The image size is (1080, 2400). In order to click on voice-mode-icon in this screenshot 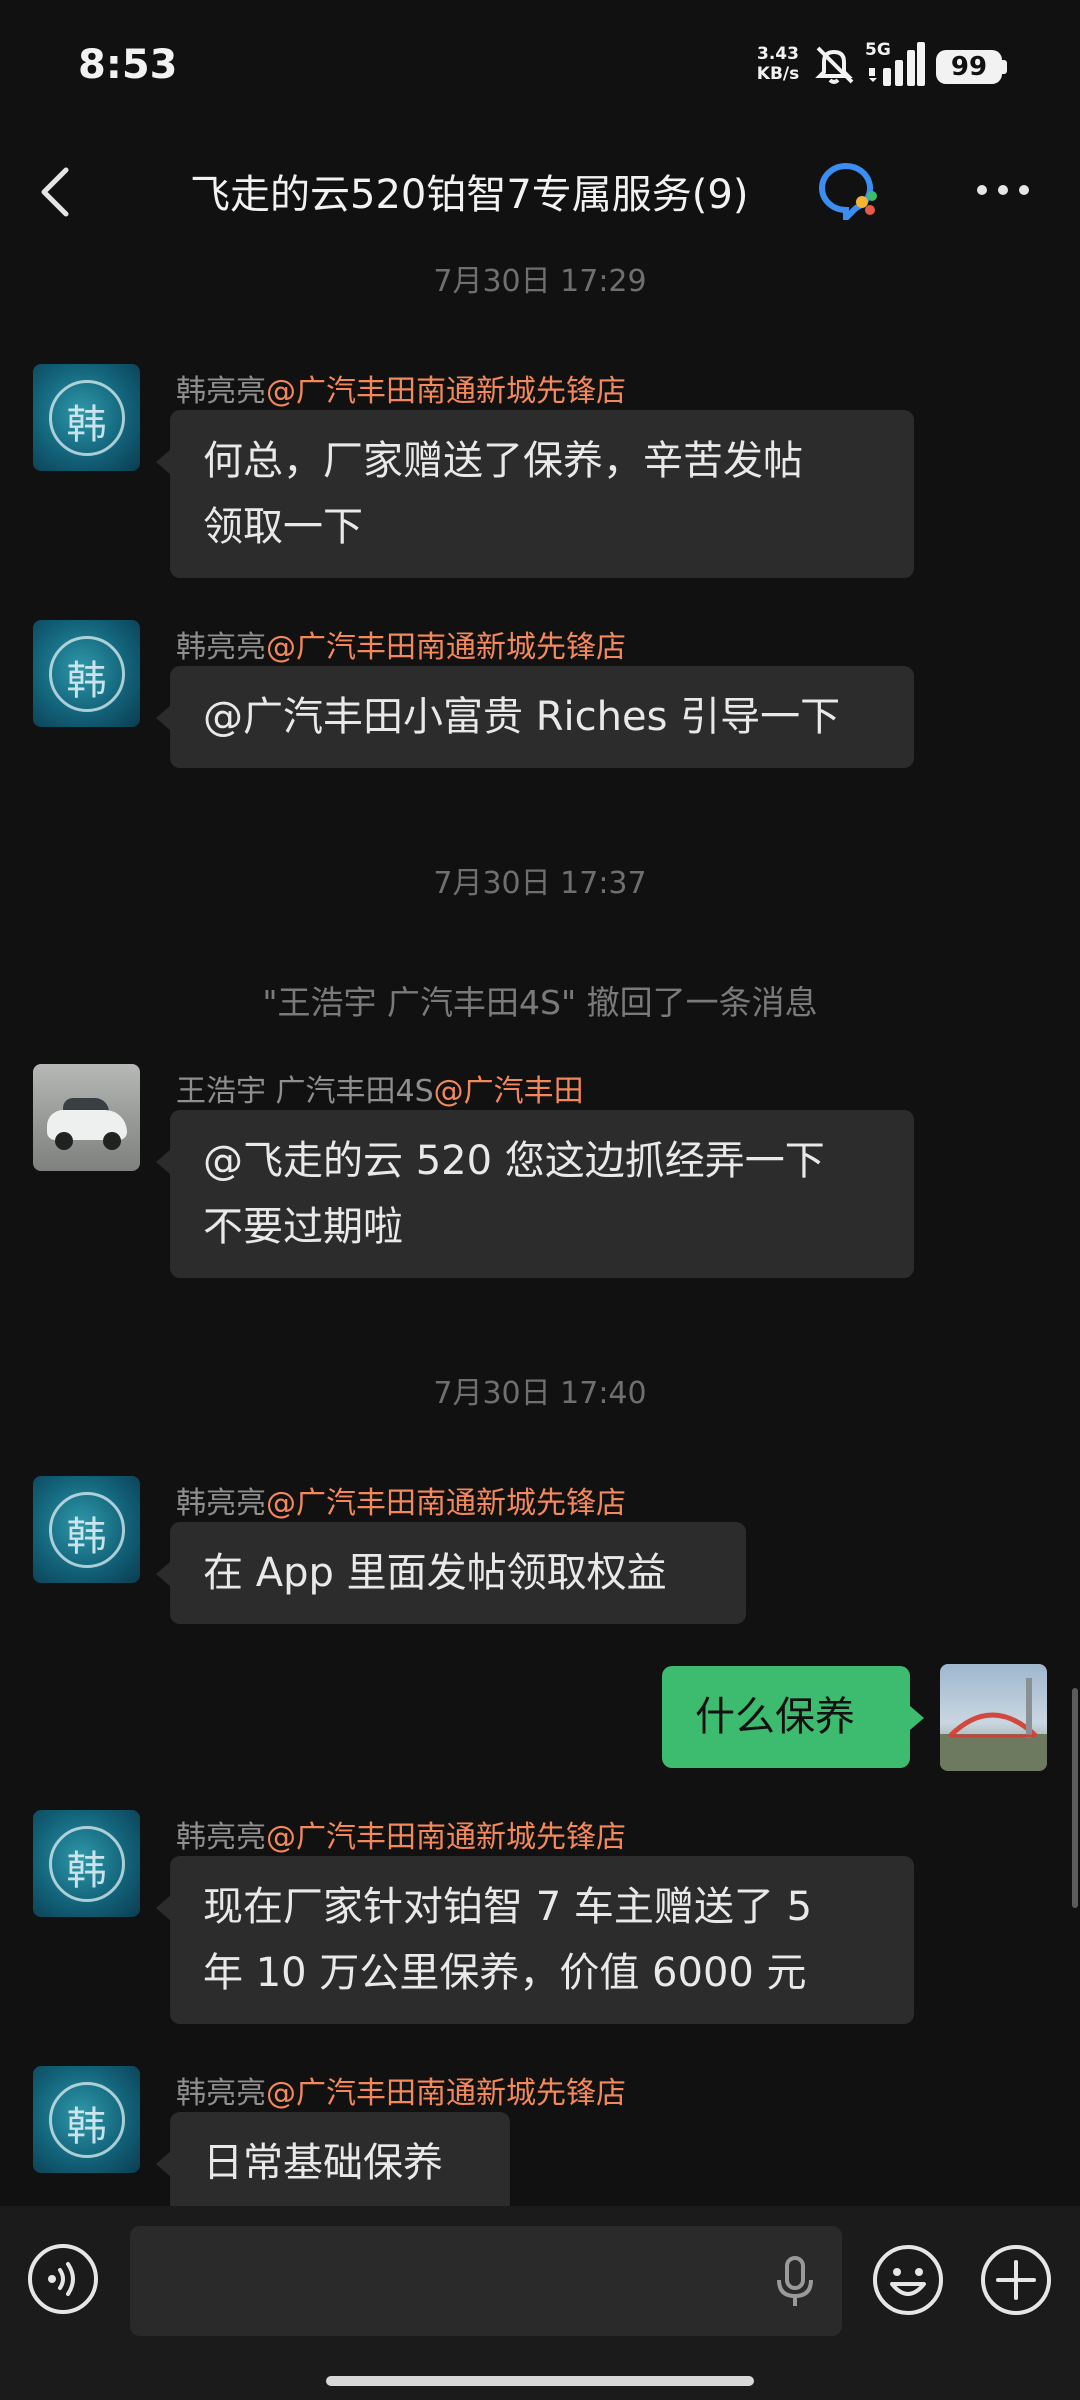, I will do `click(63, 2279)`.